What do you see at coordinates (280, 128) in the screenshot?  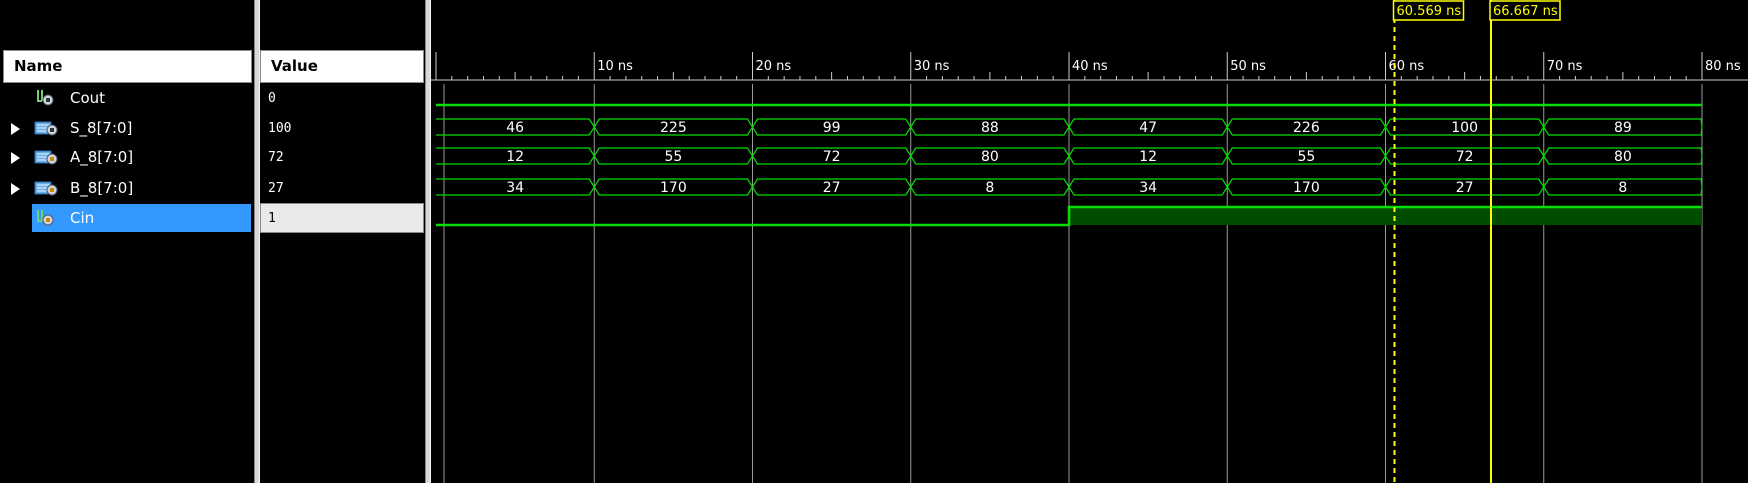 I see `signal-value-s-8-7-0: 100` at bounding box center [280, 128].